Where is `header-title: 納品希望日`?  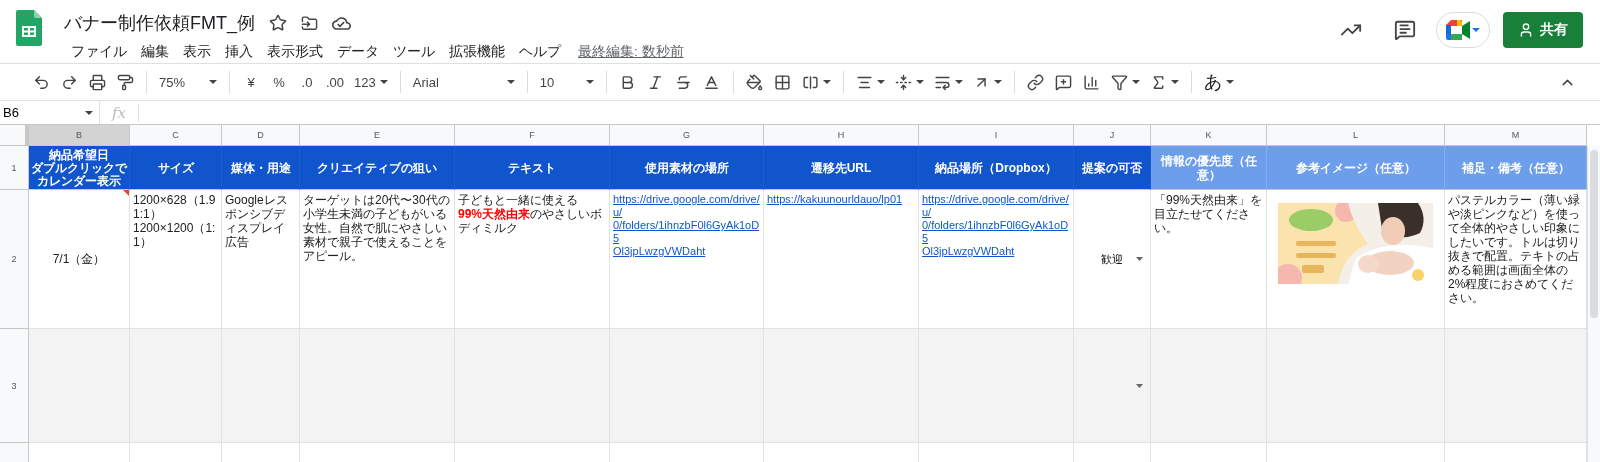 header-title: 納品希望日 is located at coordinates (79, 154).